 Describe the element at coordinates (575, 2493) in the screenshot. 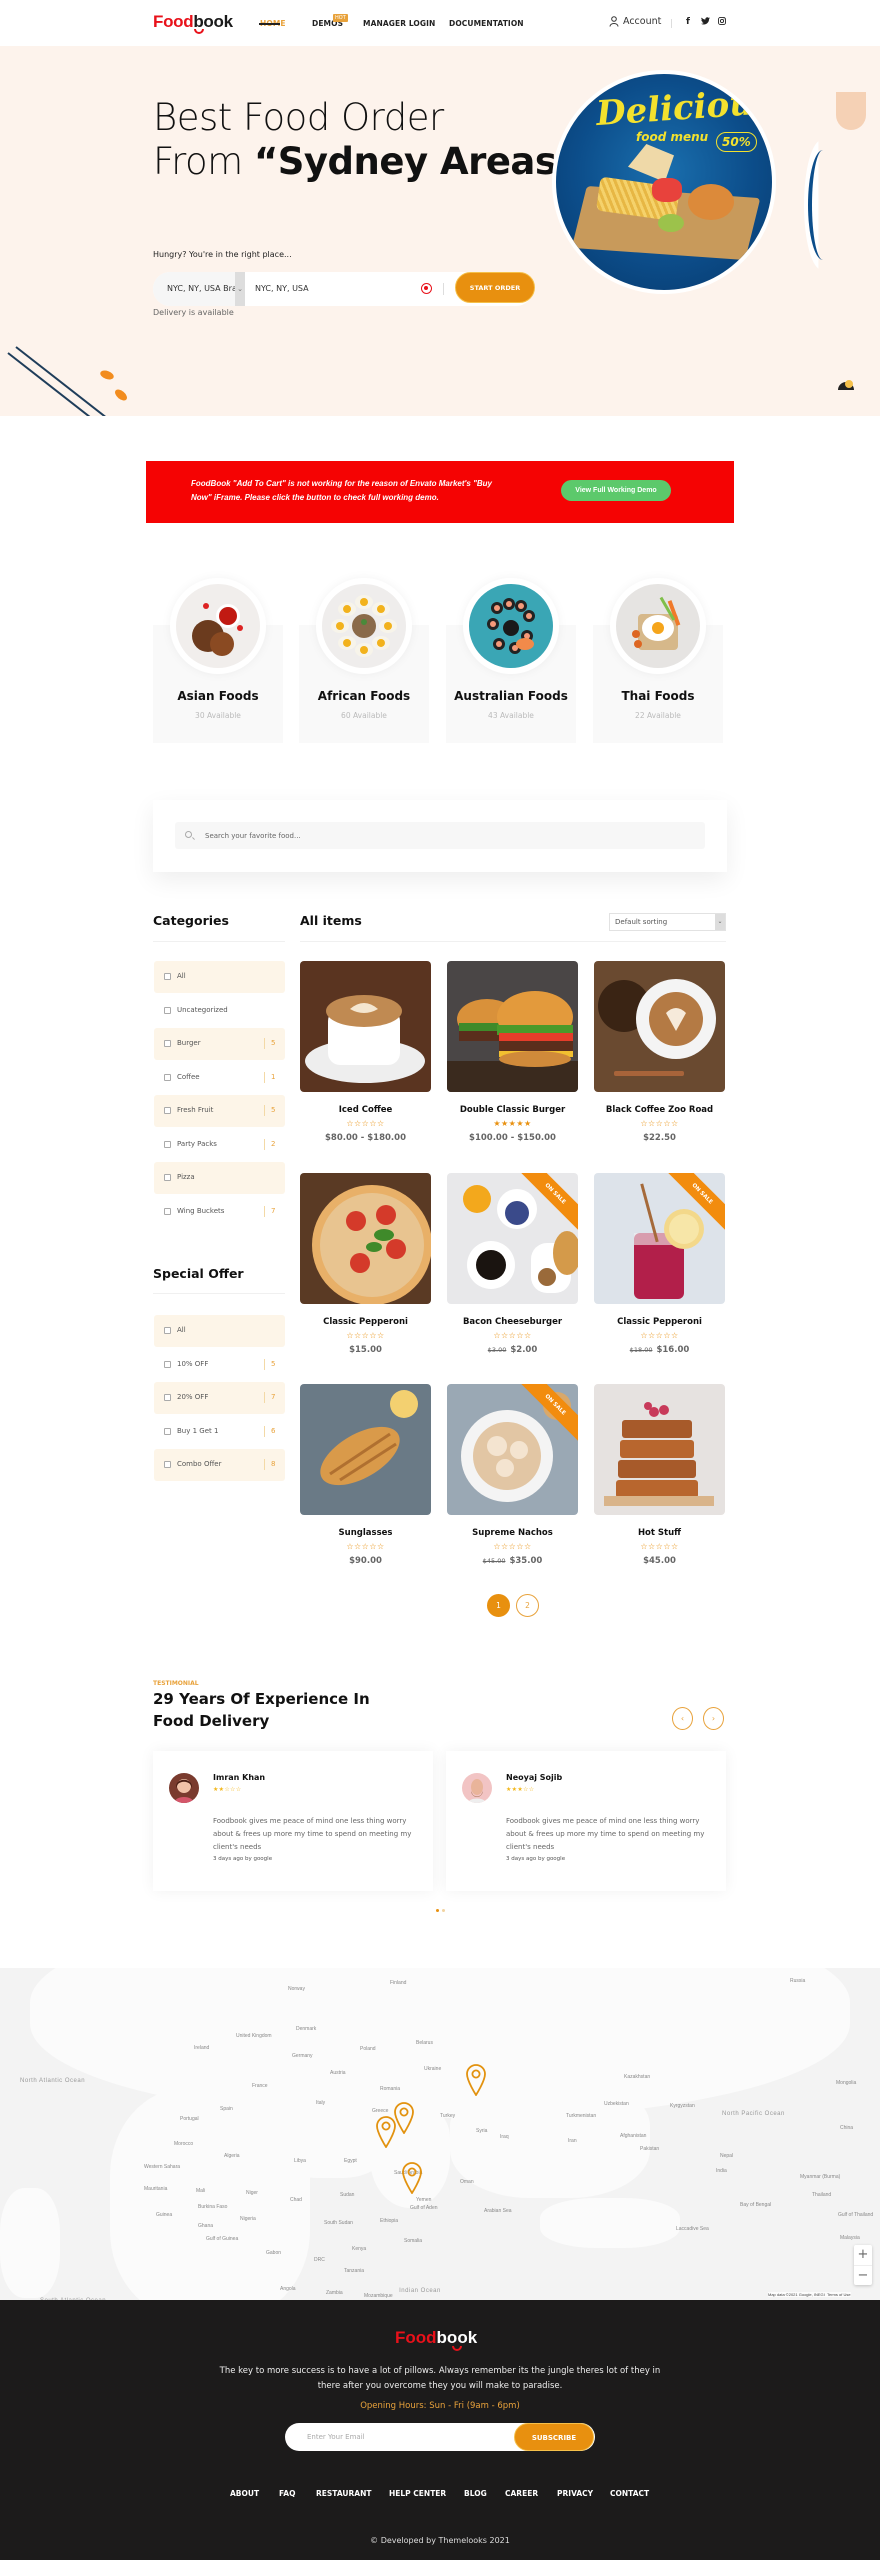

I see `footer-link-privacy: PRIVACY` at that location.